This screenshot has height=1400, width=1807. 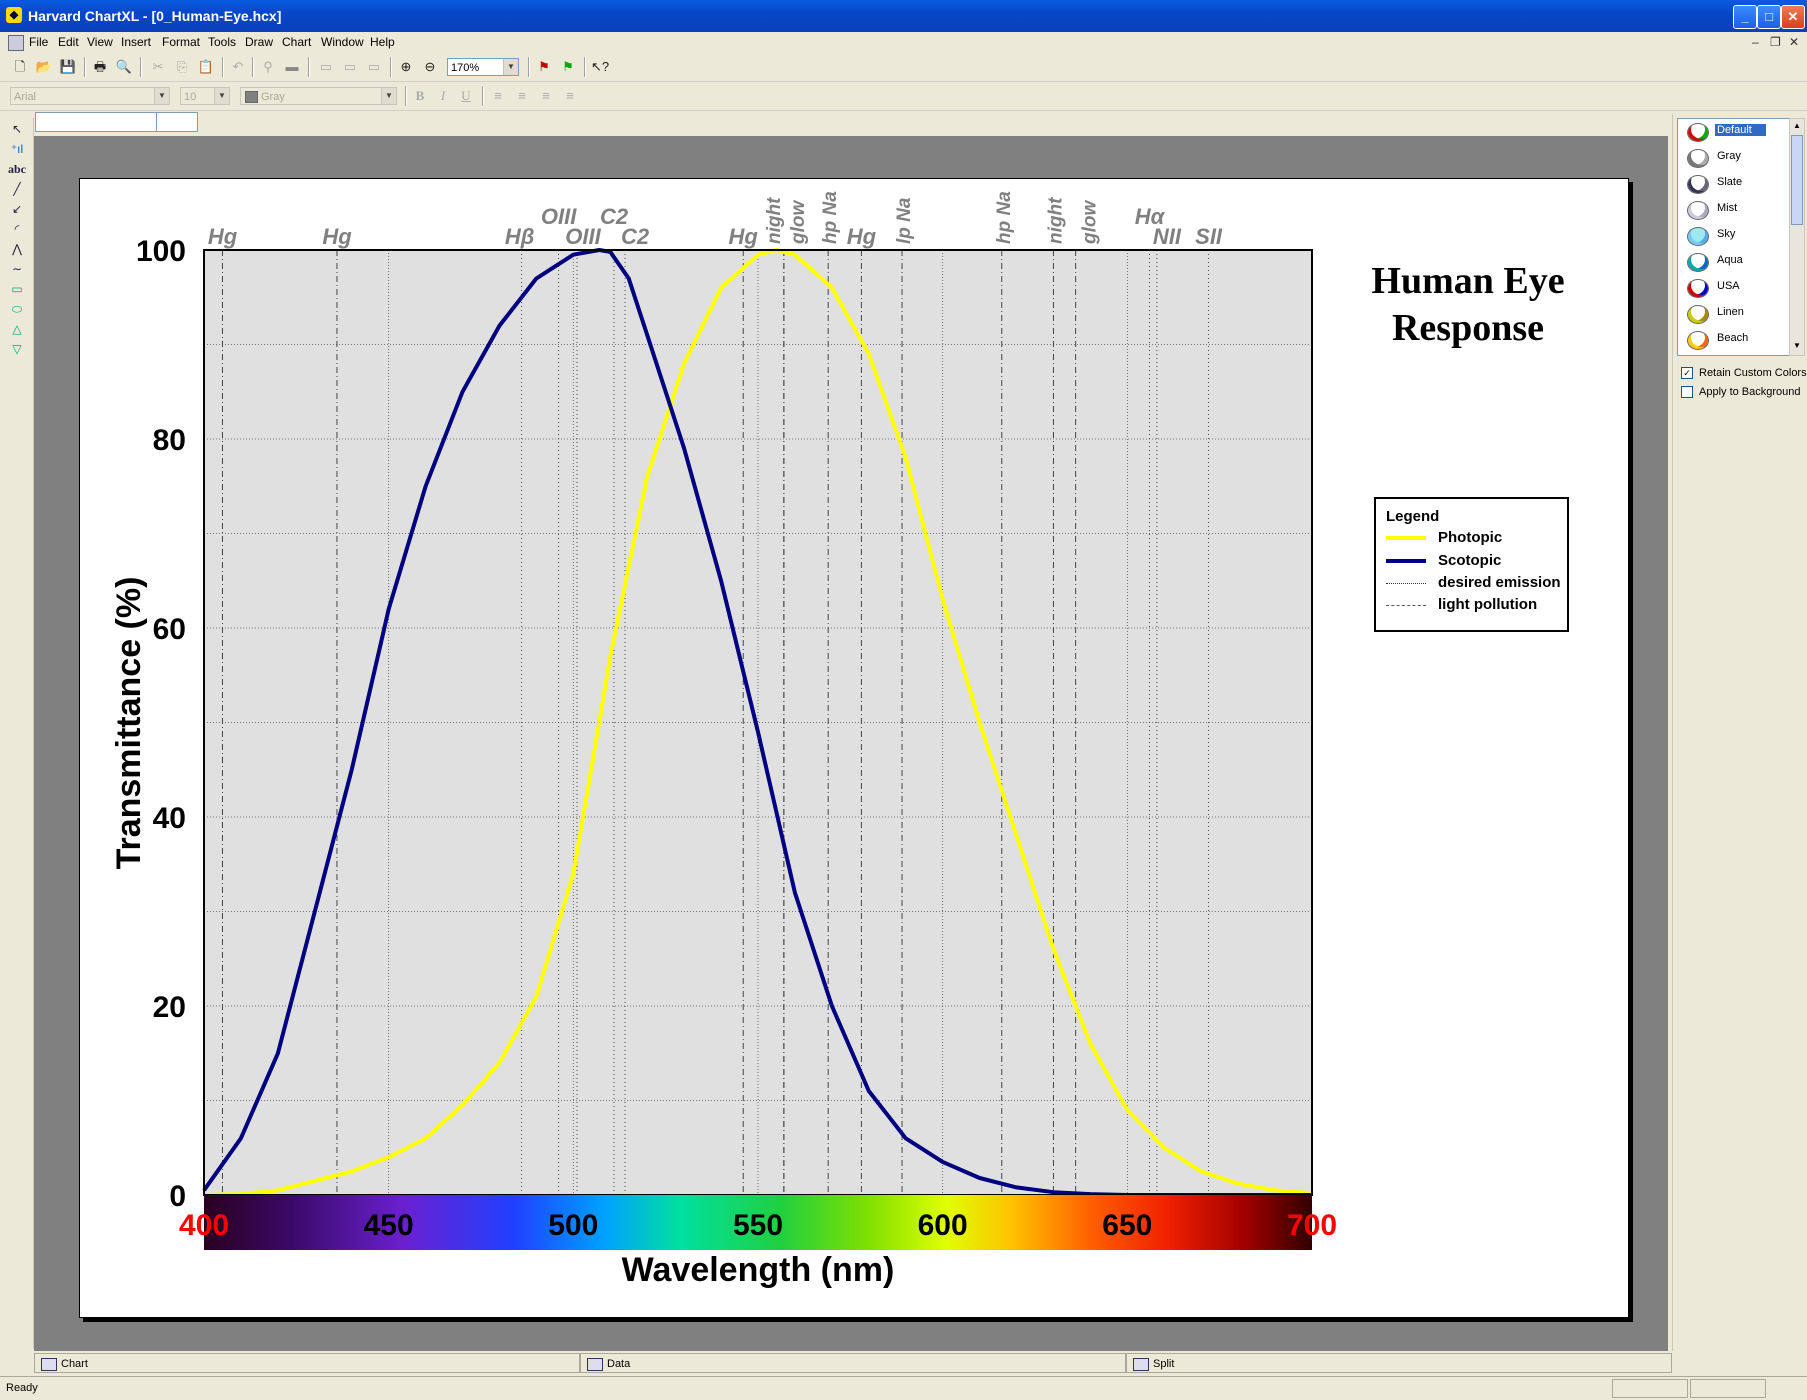 I want to click on color-scheme-item: Slate, so click(x=1742, y=183).